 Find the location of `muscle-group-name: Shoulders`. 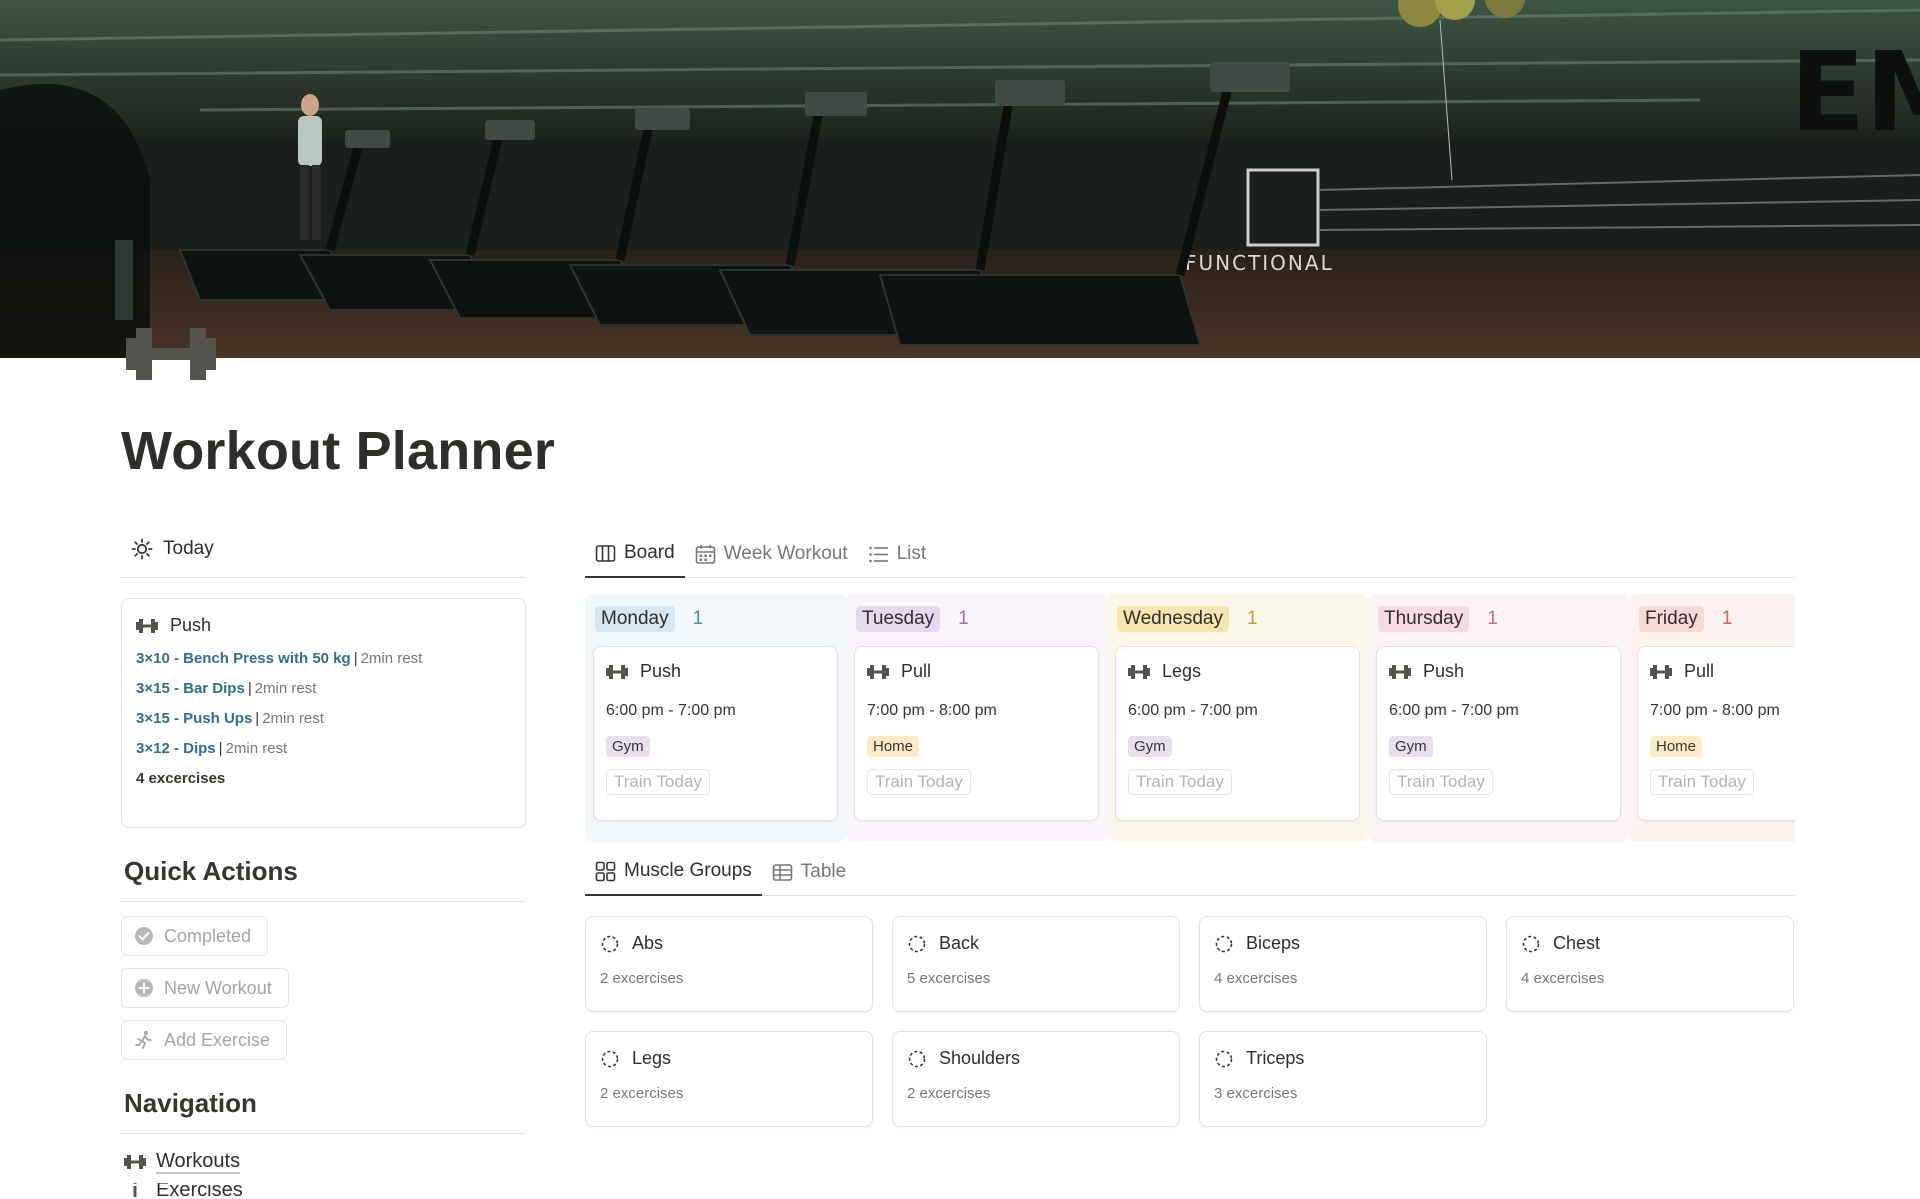

muscle-group-name: Shoulders is located at coordinates (980, 1058).